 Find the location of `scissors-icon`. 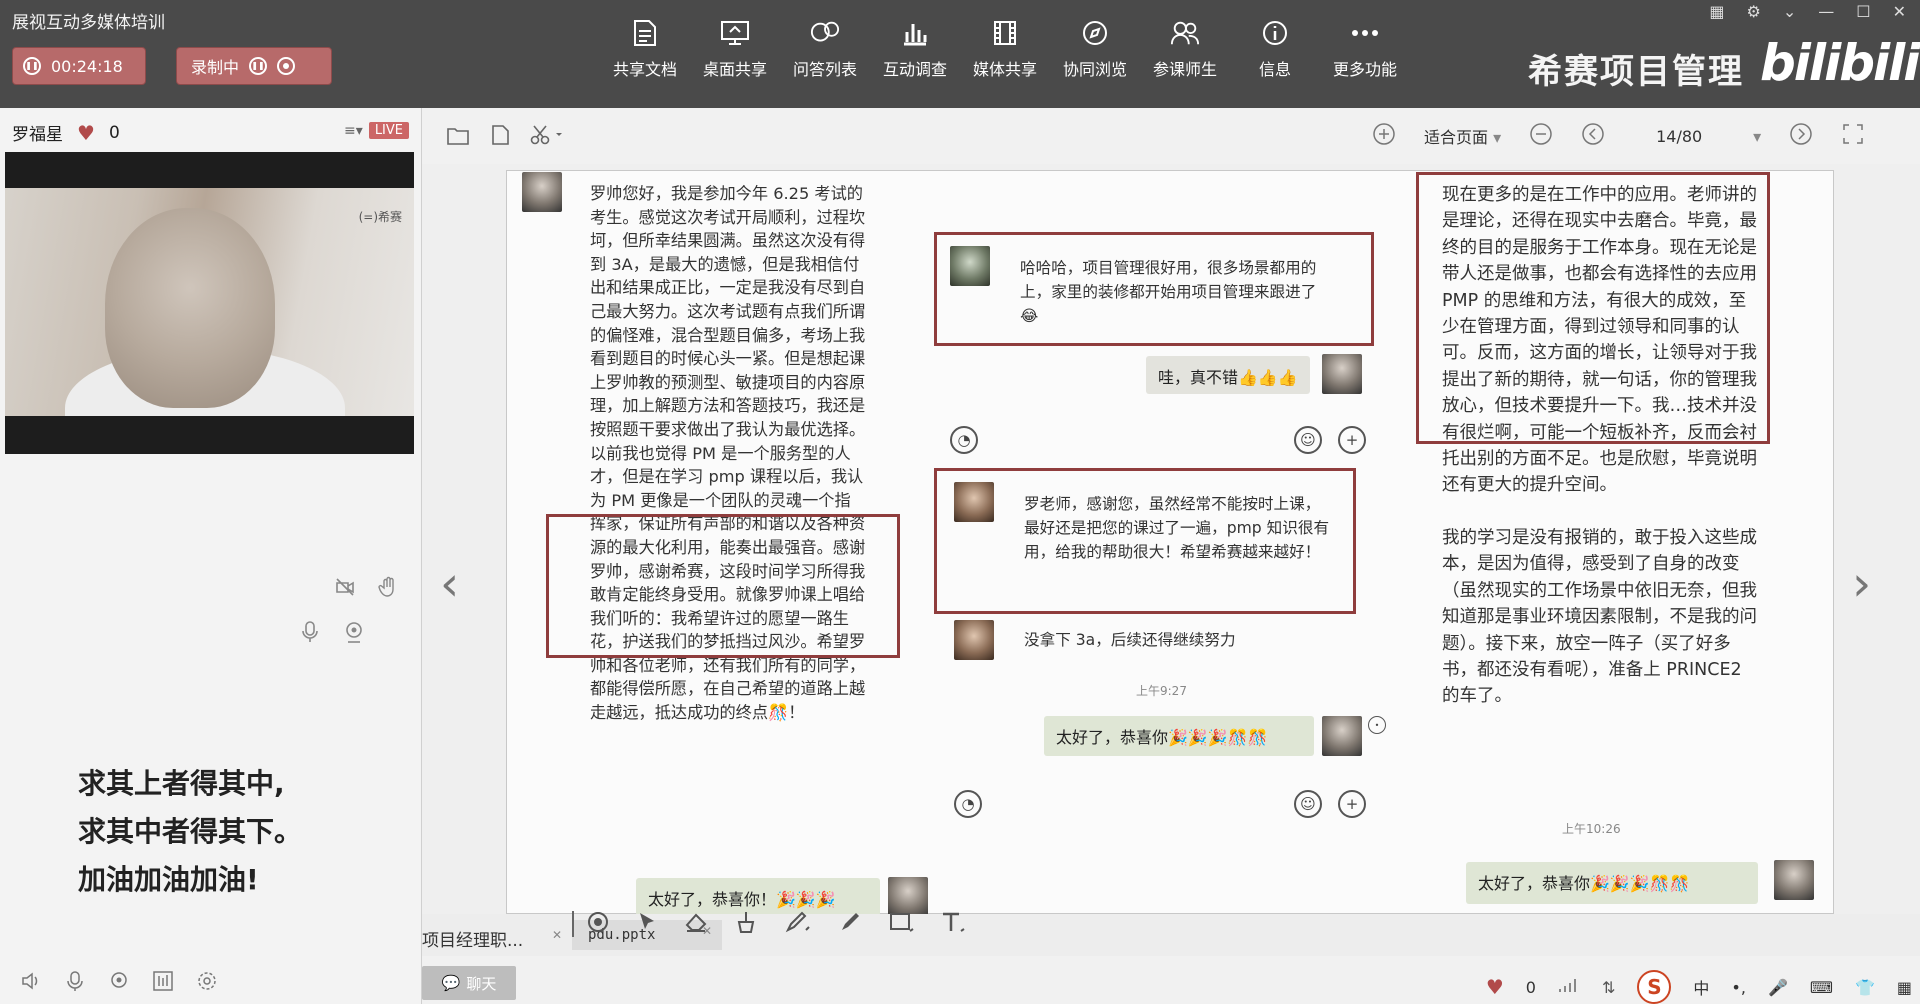

scissors-icon is located at coordinates (547, 137).